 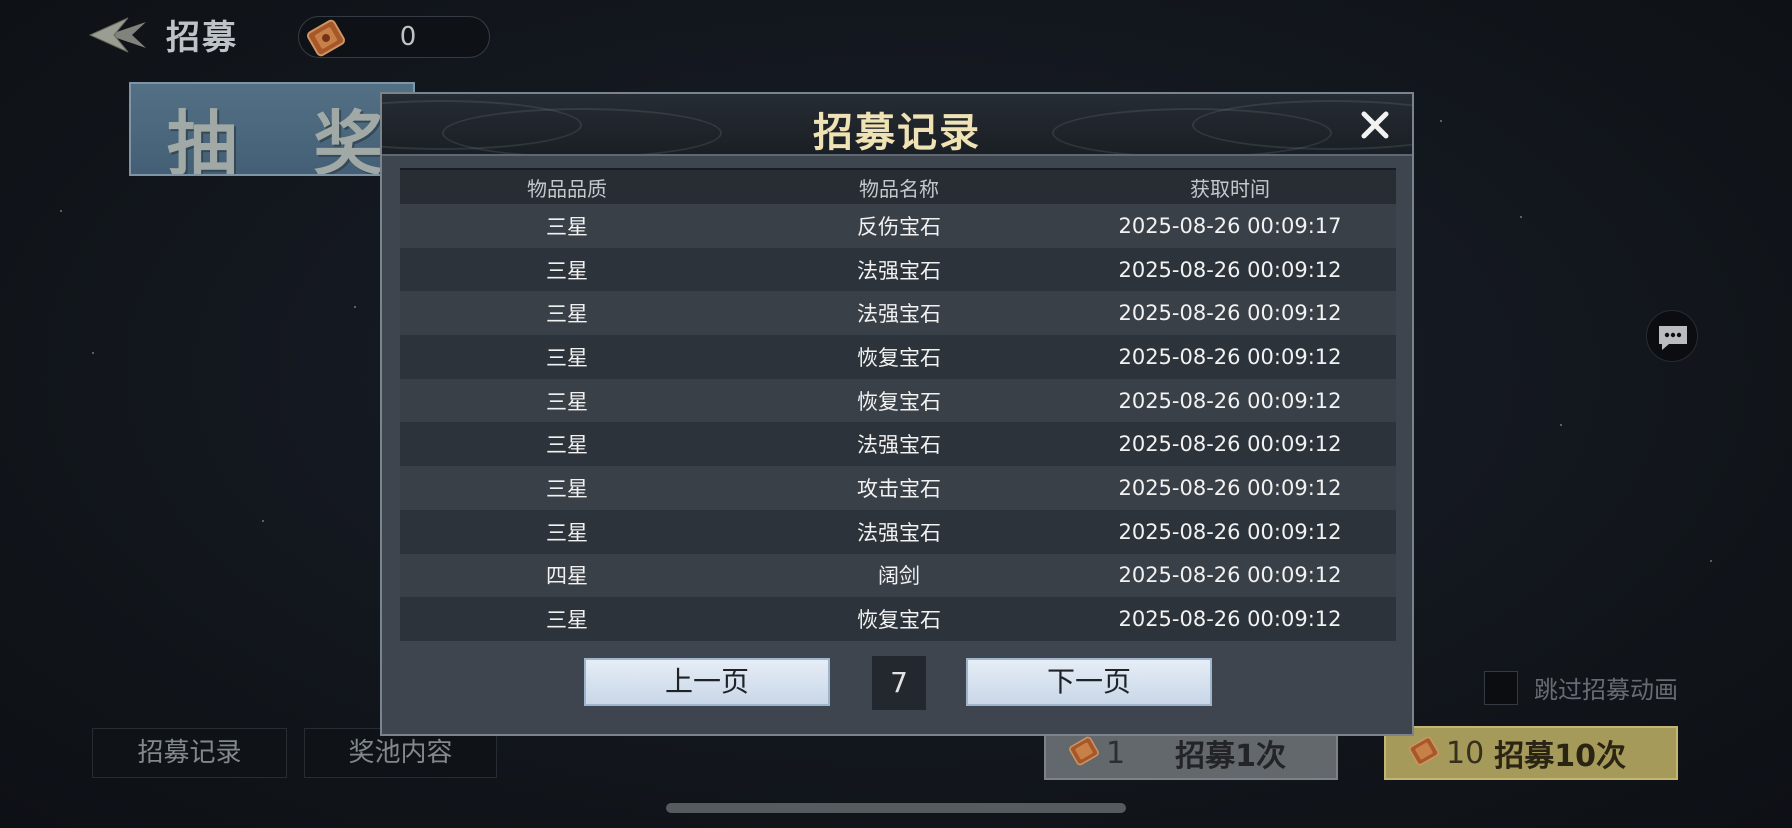 What do you see at coordinates (1230, 225) in the screenshot?
I see `cell-time: 2025-08-26 00:09:17` at bounding box center [1230, 225].